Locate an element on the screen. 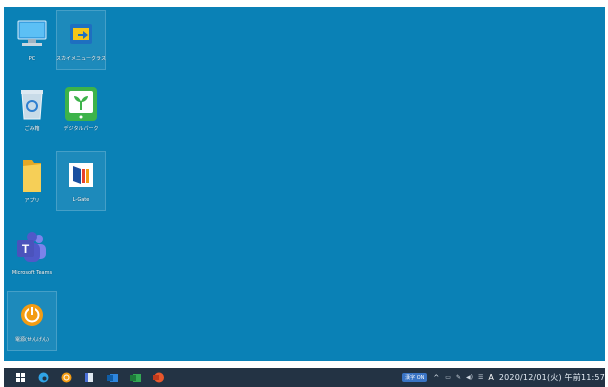  network-icon: ▭ is located at coordinates (448, 377).